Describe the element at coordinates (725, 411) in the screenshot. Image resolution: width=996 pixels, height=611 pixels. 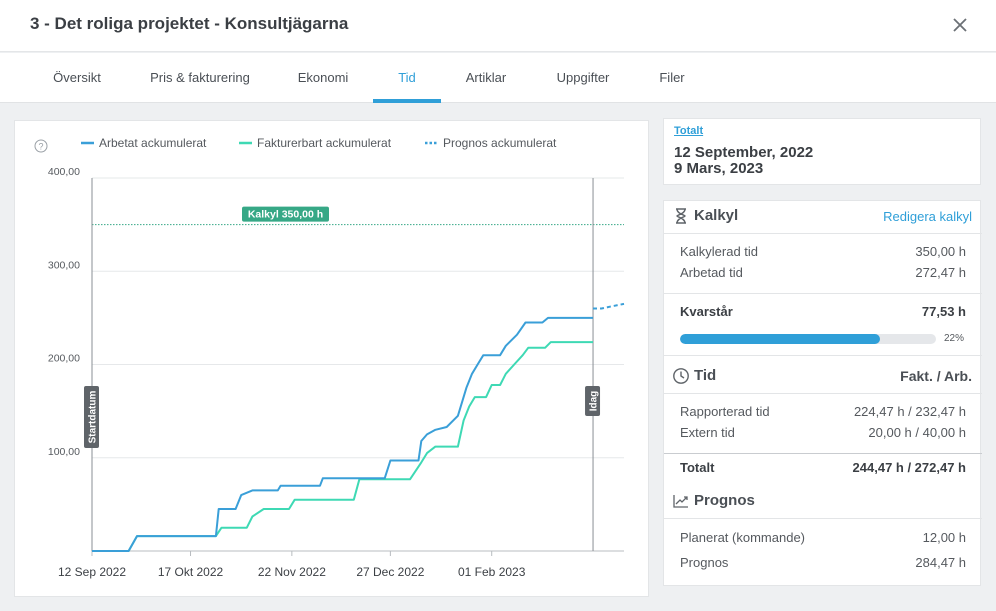
I see `row-label: Rapporterad tid` at that location.